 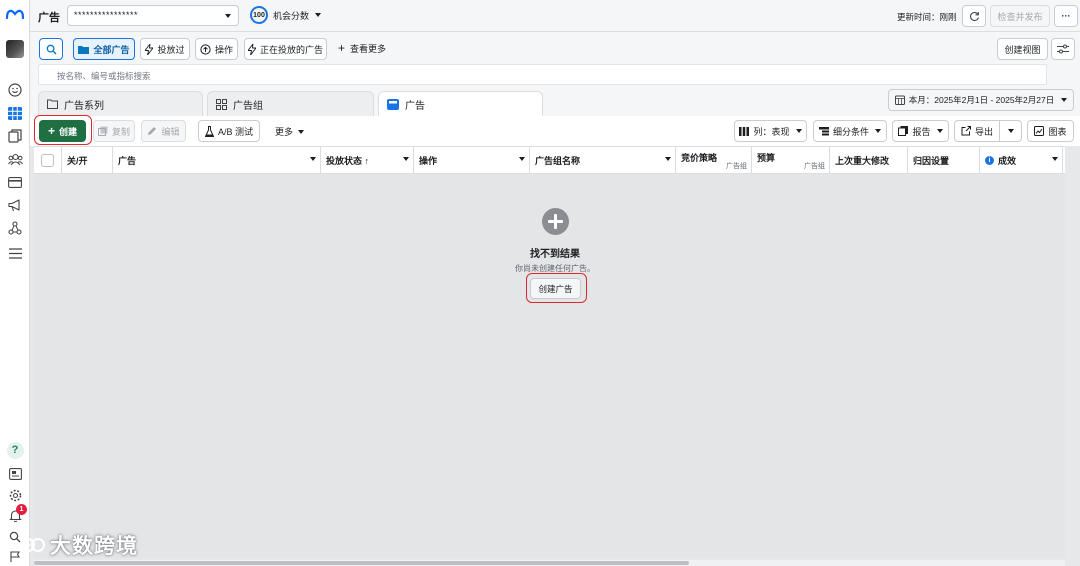 I want to click on scrollbar-thumb, so click(x=361, y=563).